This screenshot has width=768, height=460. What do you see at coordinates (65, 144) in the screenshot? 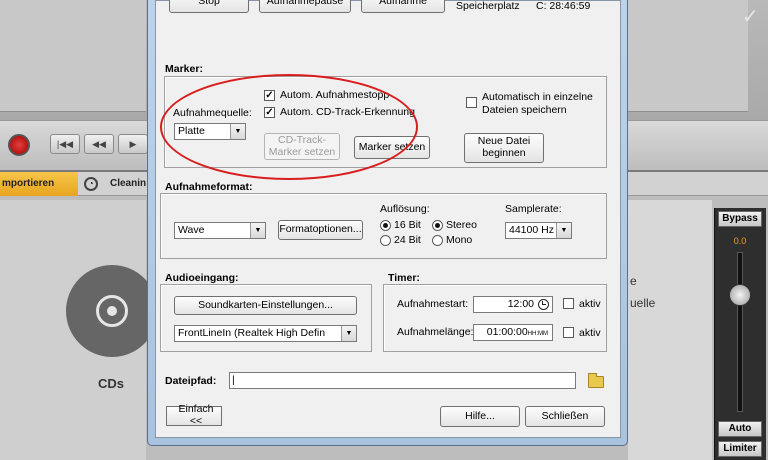
I see `skip-back-button: |◀◀` at bounding box center [65, 144].